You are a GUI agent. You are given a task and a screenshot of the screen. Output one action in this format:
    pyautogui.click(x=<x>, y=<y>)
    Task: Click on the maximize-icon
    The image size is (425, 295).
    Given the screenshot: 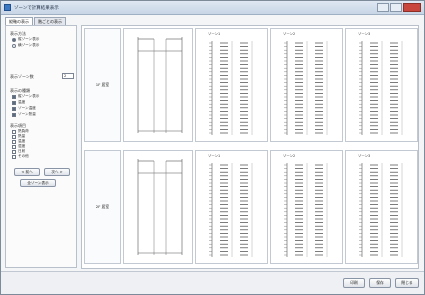 What is the action you would take?
    pyautogui.click(x=396, y=7)
    